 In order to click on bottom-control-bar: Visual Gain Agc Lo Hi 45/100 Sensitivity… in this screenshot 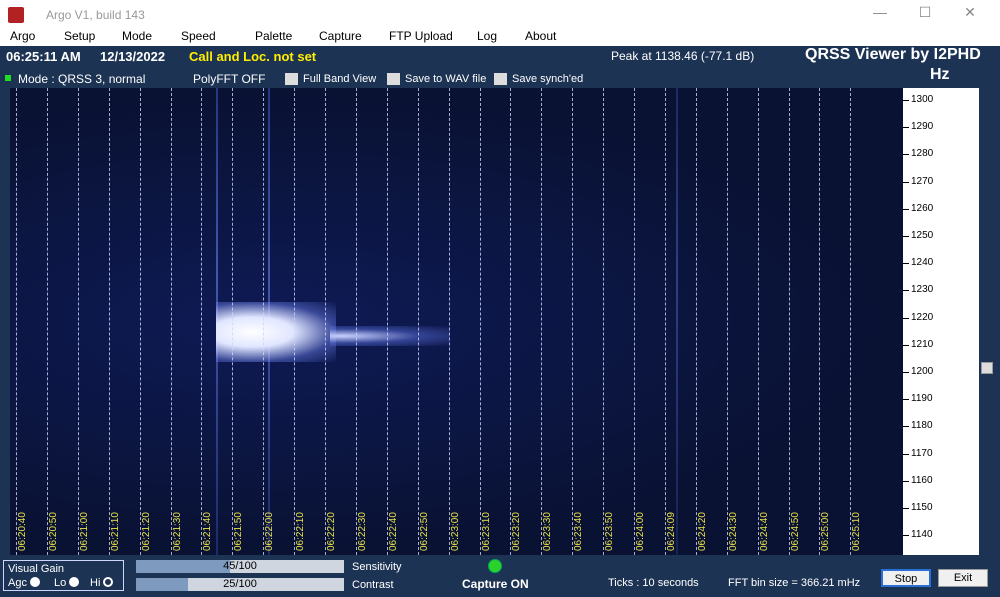, I will do `click(500, 576)`.